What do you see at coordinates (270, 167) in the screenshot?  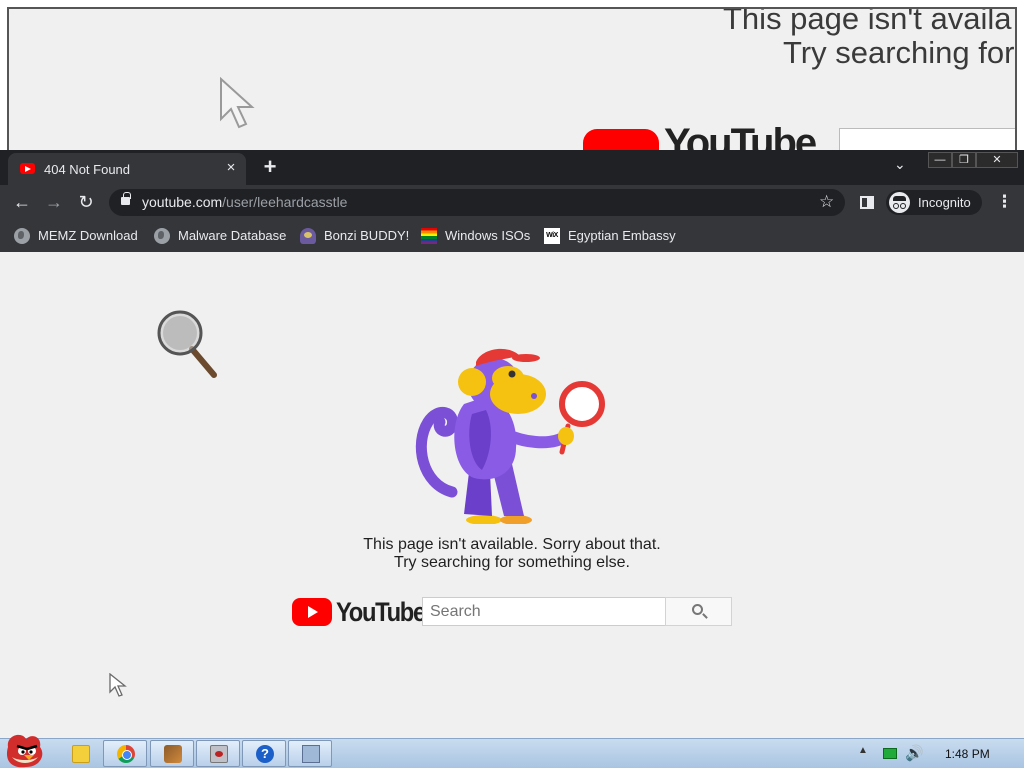 I see `new-tab-button: +` at bounding box center [270, 167].